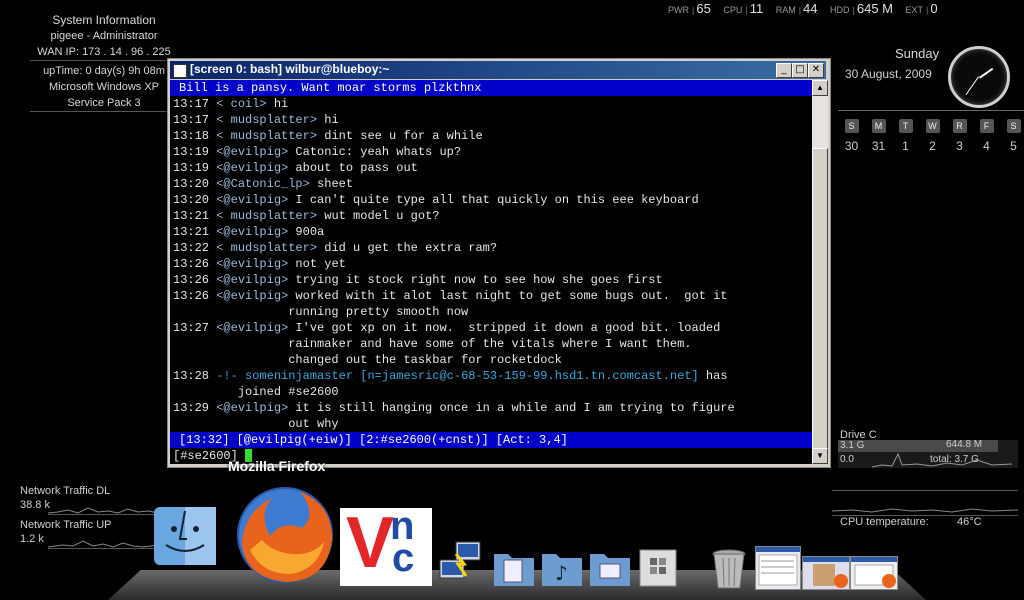 This screenshot has height=600, width=1024. Describe the element at coordinates (785, 10) in the screenshot. I see `ram-label: RAM` at that location.